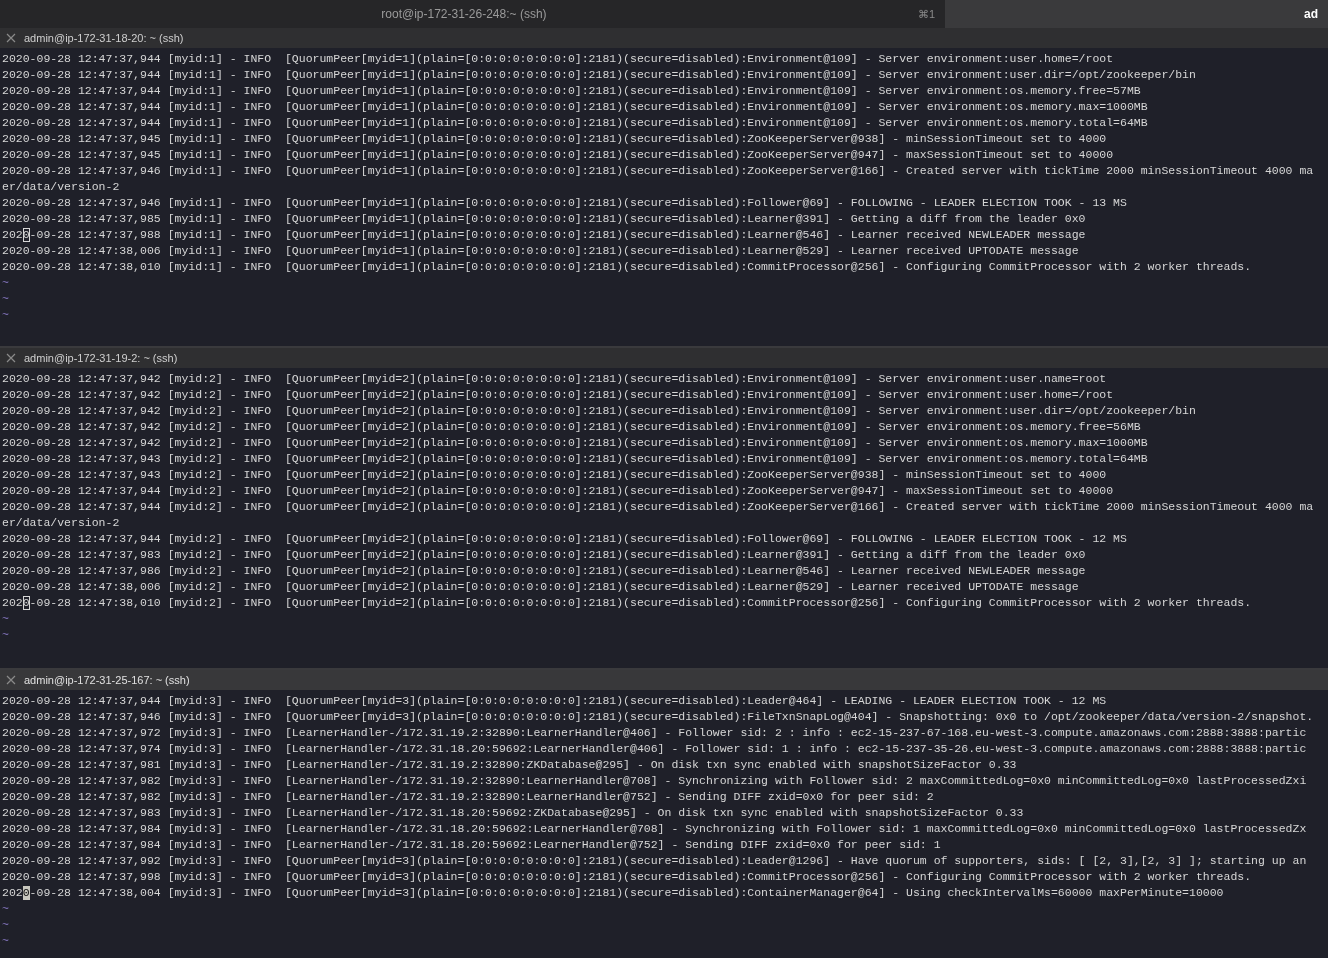 This screenshot has width=1328, height=958. Describe the element at coordinates (509, 765) in the screenshot. I see `log-line: 2020-09-28 12:47:37,981 [myid:3] - INFO [LearnerHandler-/172.31.19.2:32890:ZKDatabase@295] - On disk txn sync enabled with snapshotSizeFactor 0.33` at that location.